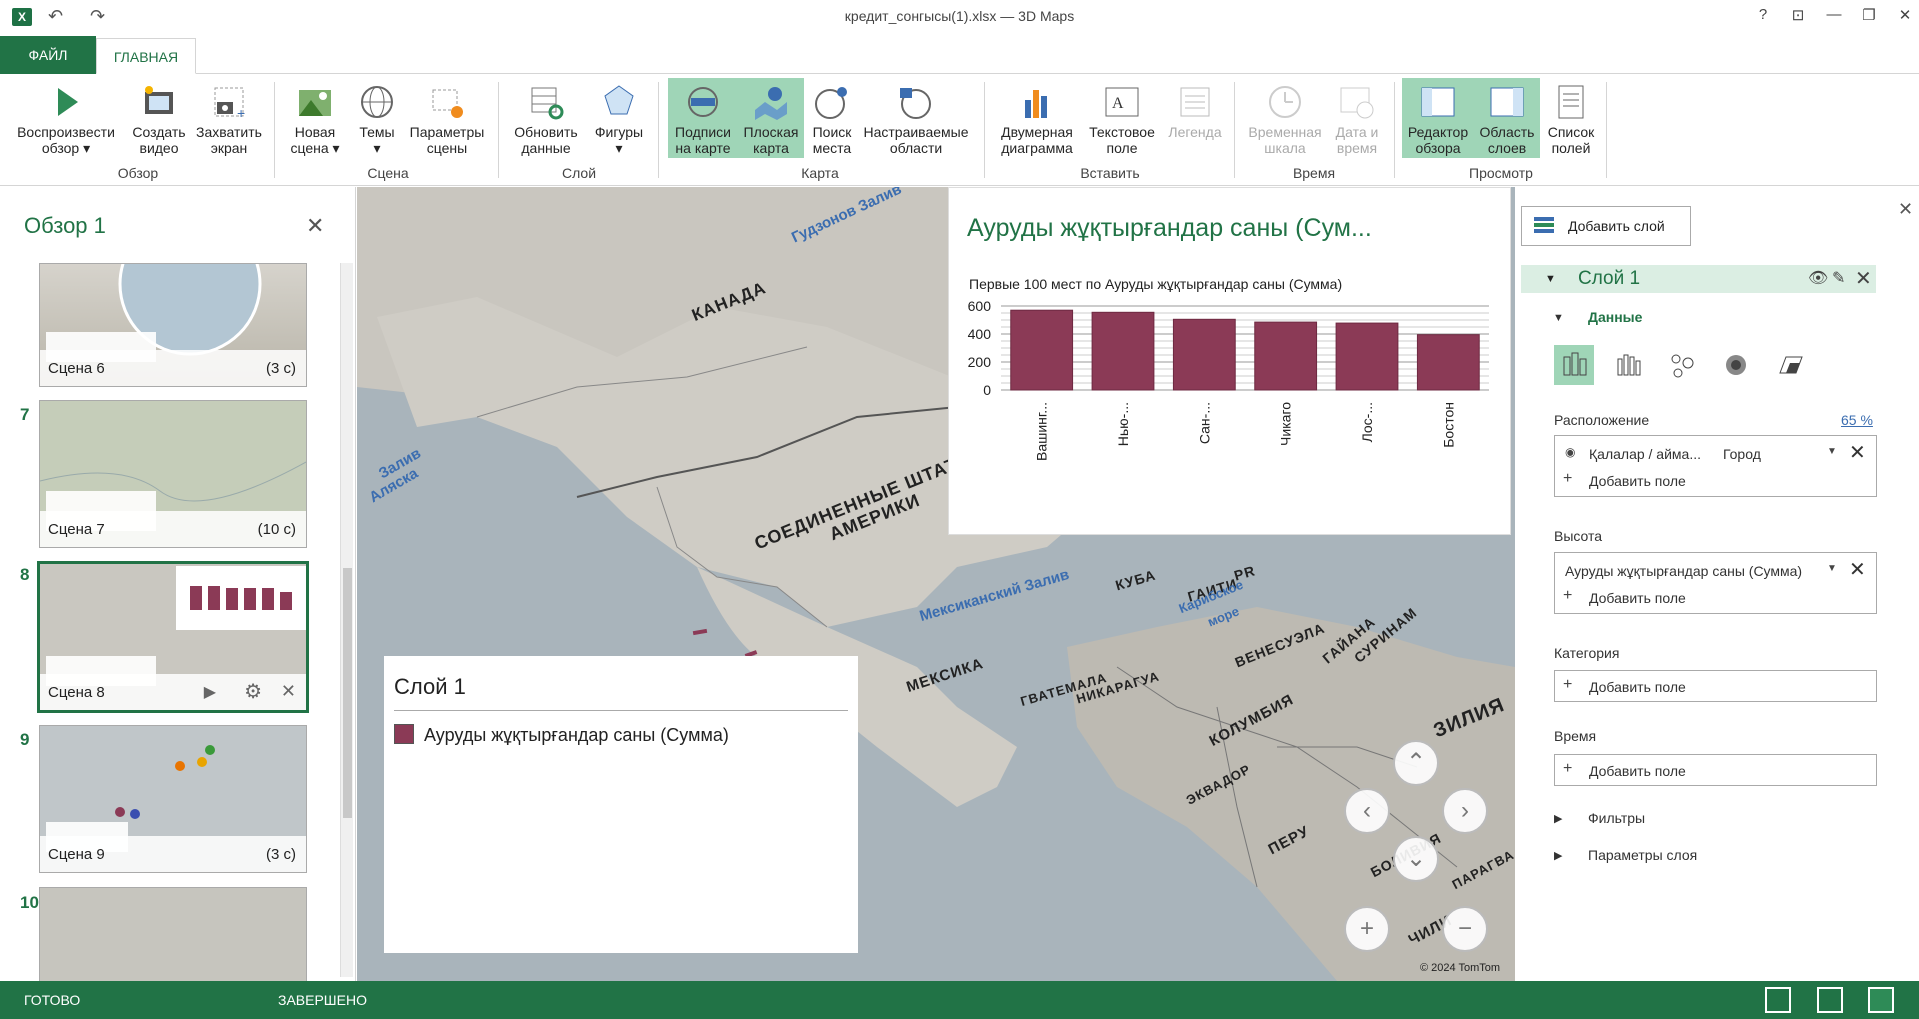 The height and width of the screenshot is (1019, 1919). I want to click on scene-options-button: Параметры сцены, so click(447, 118).